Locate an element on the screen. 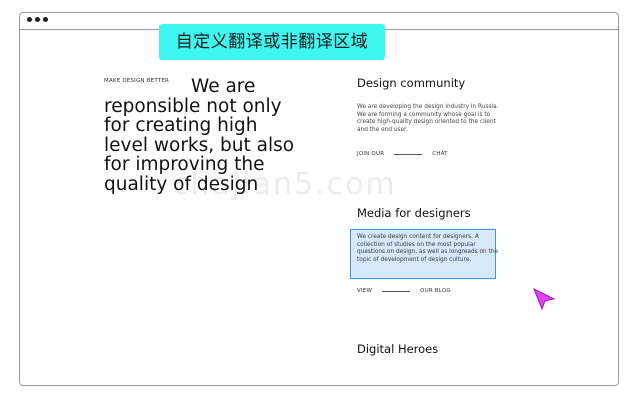 This screenshot has height=400, width=640. section-title-digital-heroes: Digital Heroes is located at coordinates (398, 349).